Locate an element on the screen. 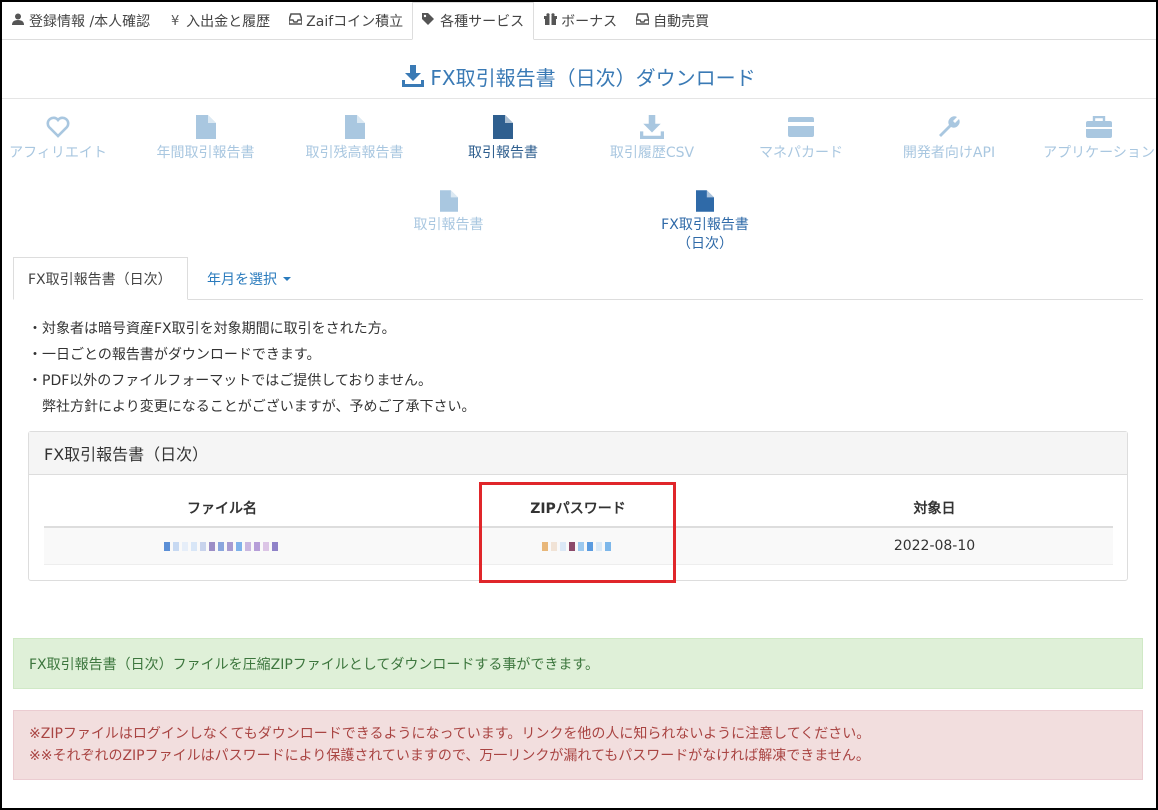 Image resolution: width=1158 pixels, height=810 pixels. service-affiliate-label: アフィリエイト is located at coordinates (58, 153).